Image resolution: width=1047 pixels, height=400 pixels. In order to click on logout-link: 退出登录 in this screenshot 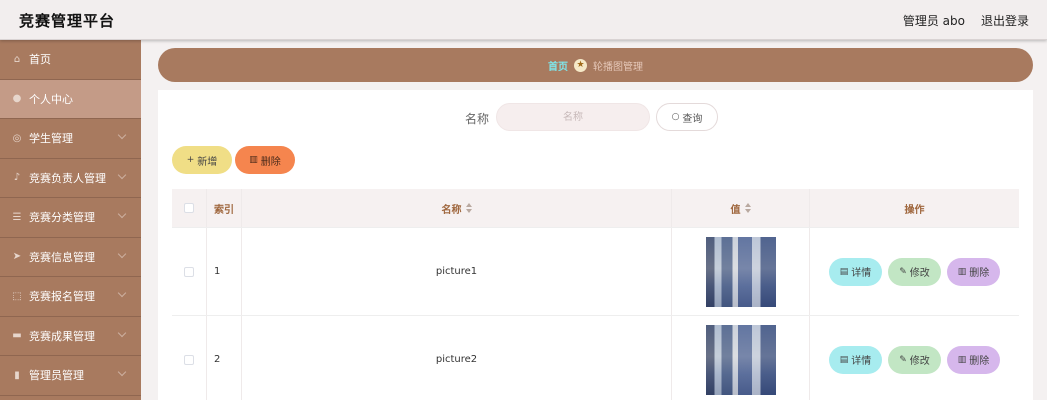, I will do `click(1005, 20)`.